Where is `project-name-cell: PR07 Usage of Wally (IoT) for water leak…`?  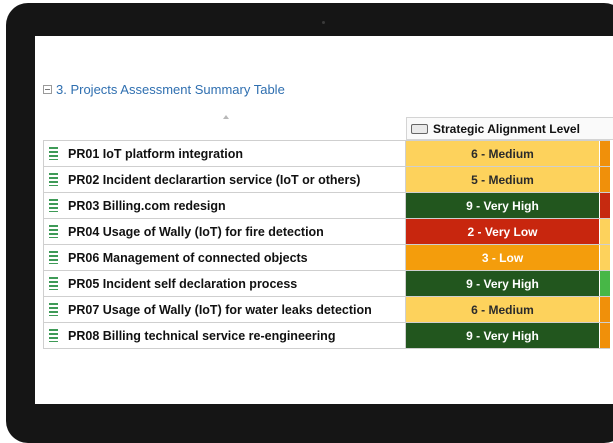 project-name-cell: PR07 Usage of Wally (IoT) for water leak… is located at coordinates (224, 309).